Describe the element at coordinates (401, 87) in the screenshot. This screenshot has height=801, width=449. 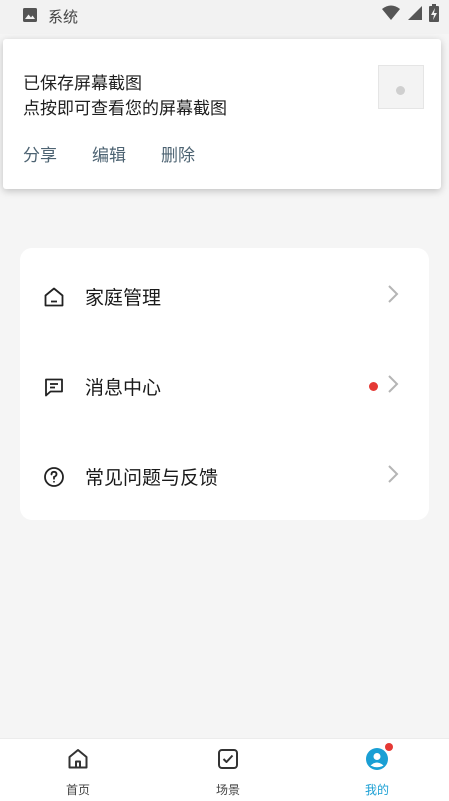
I see `screenshot-thumbnail` at that location.